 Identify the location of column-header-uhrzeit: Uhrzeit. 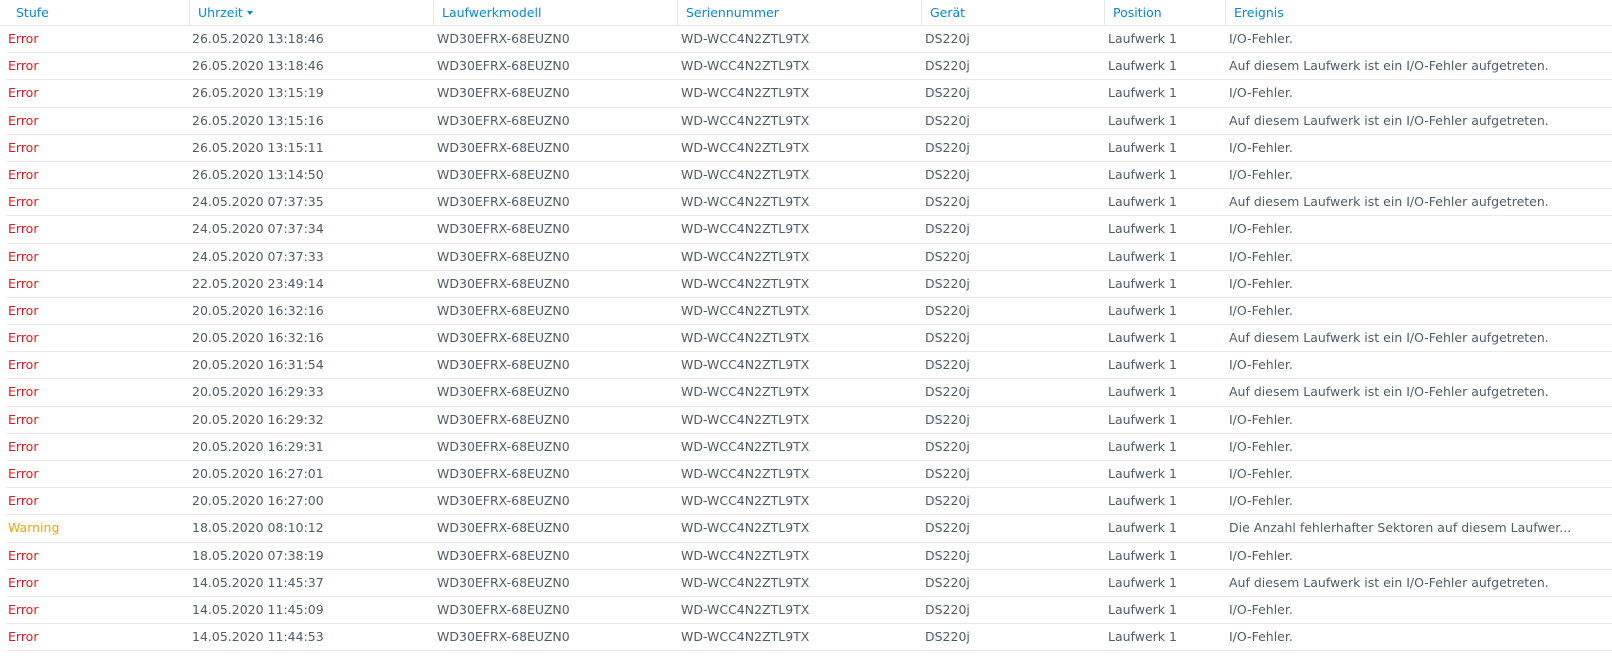
(312, 12).